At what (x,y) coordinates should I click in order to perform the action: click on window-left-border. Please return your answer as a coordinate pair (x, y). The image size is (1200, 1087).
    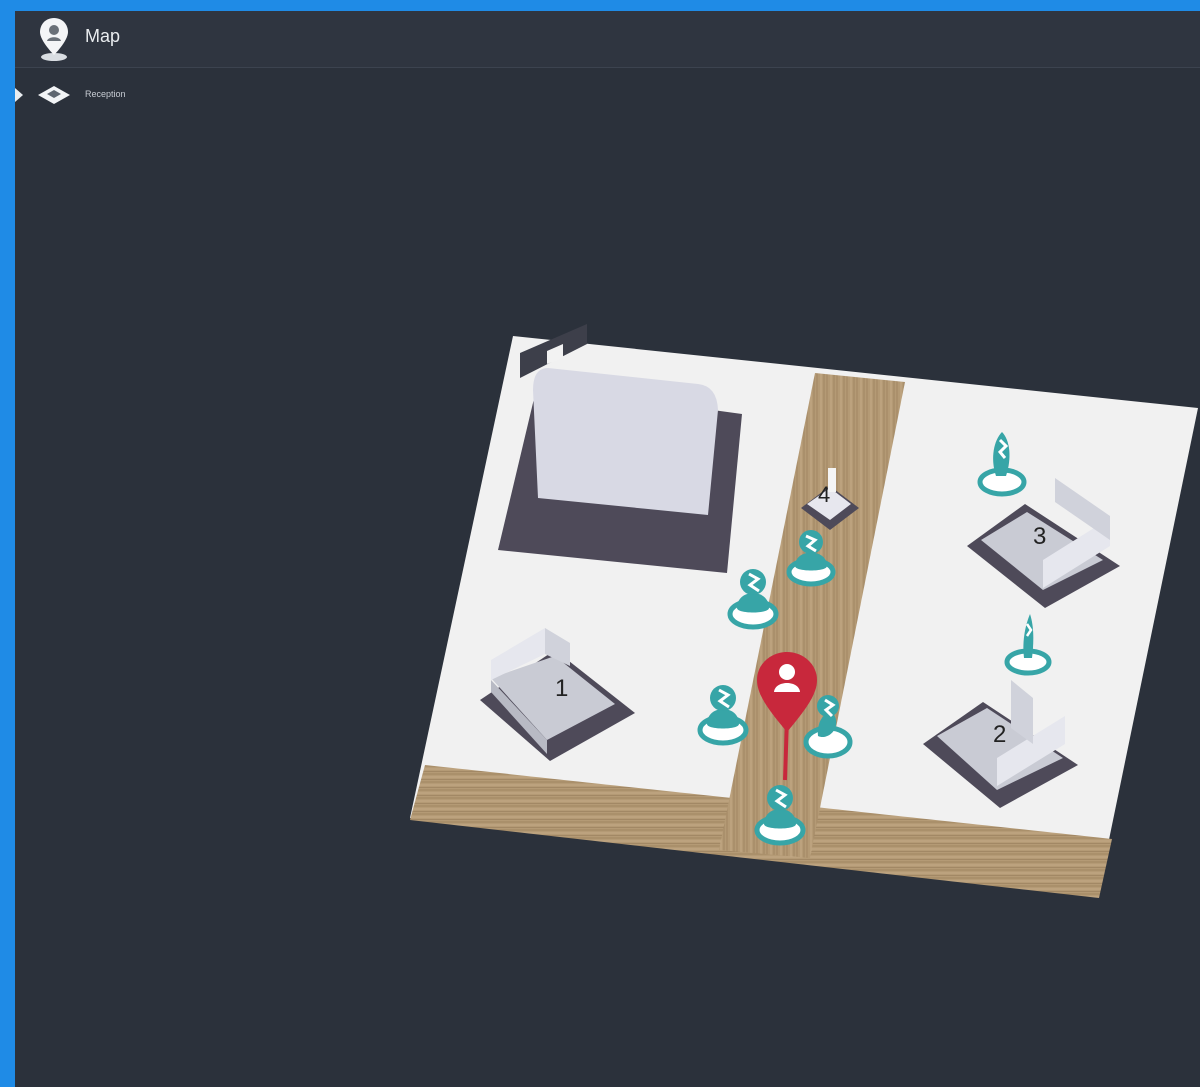
    Looking at the image, I should click on (7, 543).